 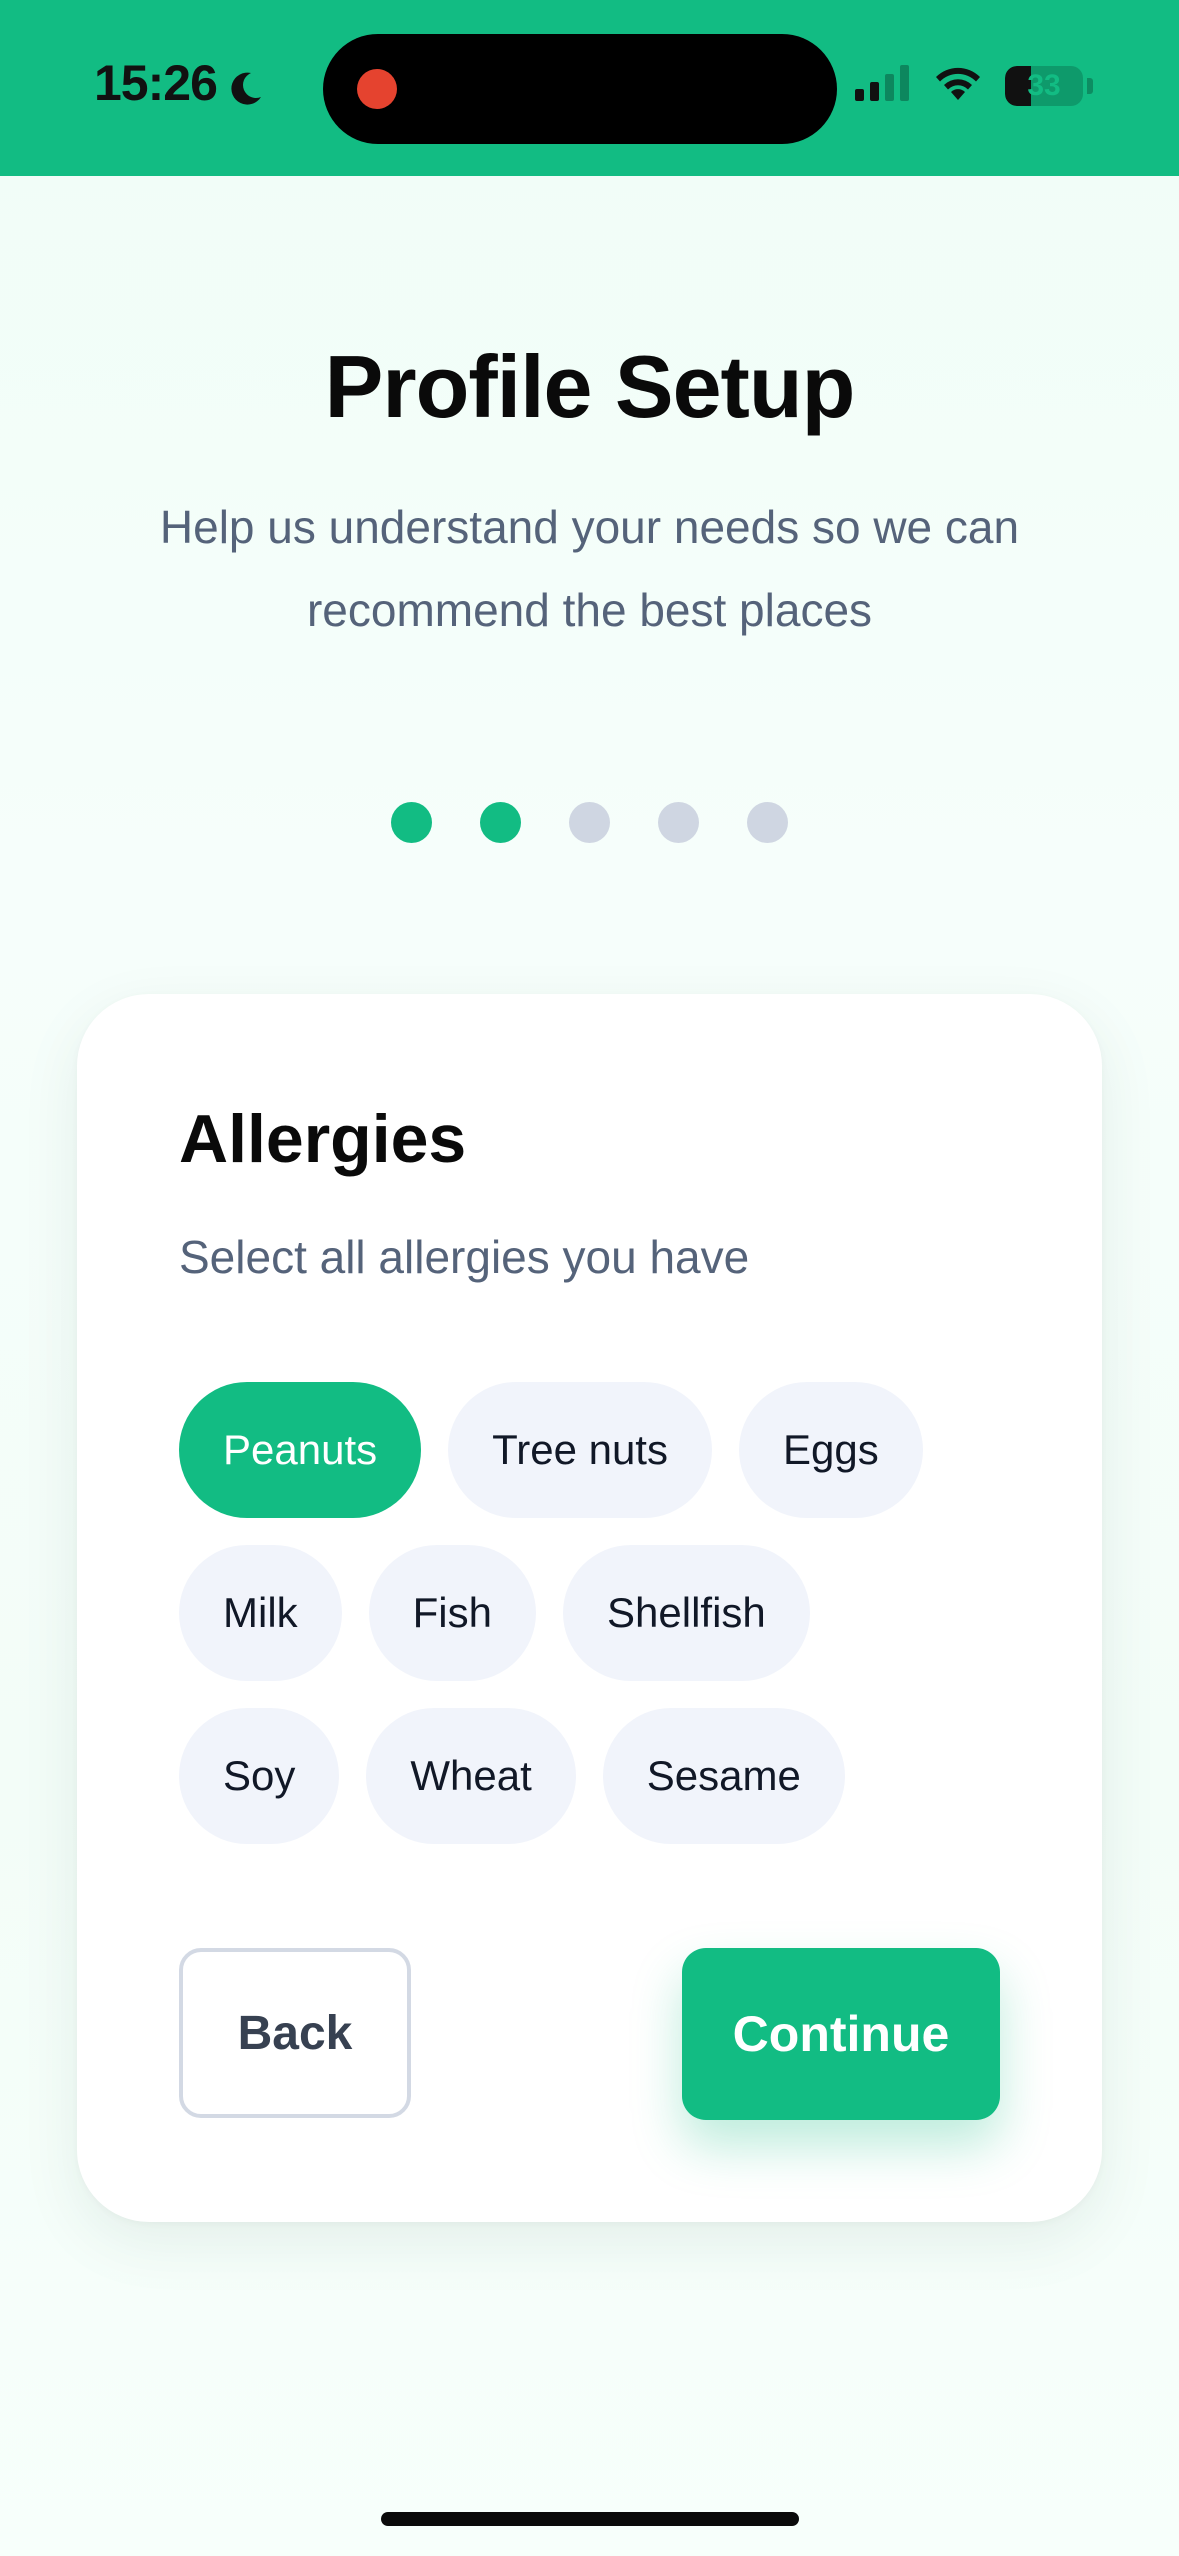 What do you see at coordinates (471, 1776) in the screenshot?
I see `chip-wheat: Wheat` at bounding box center [471, 1776].